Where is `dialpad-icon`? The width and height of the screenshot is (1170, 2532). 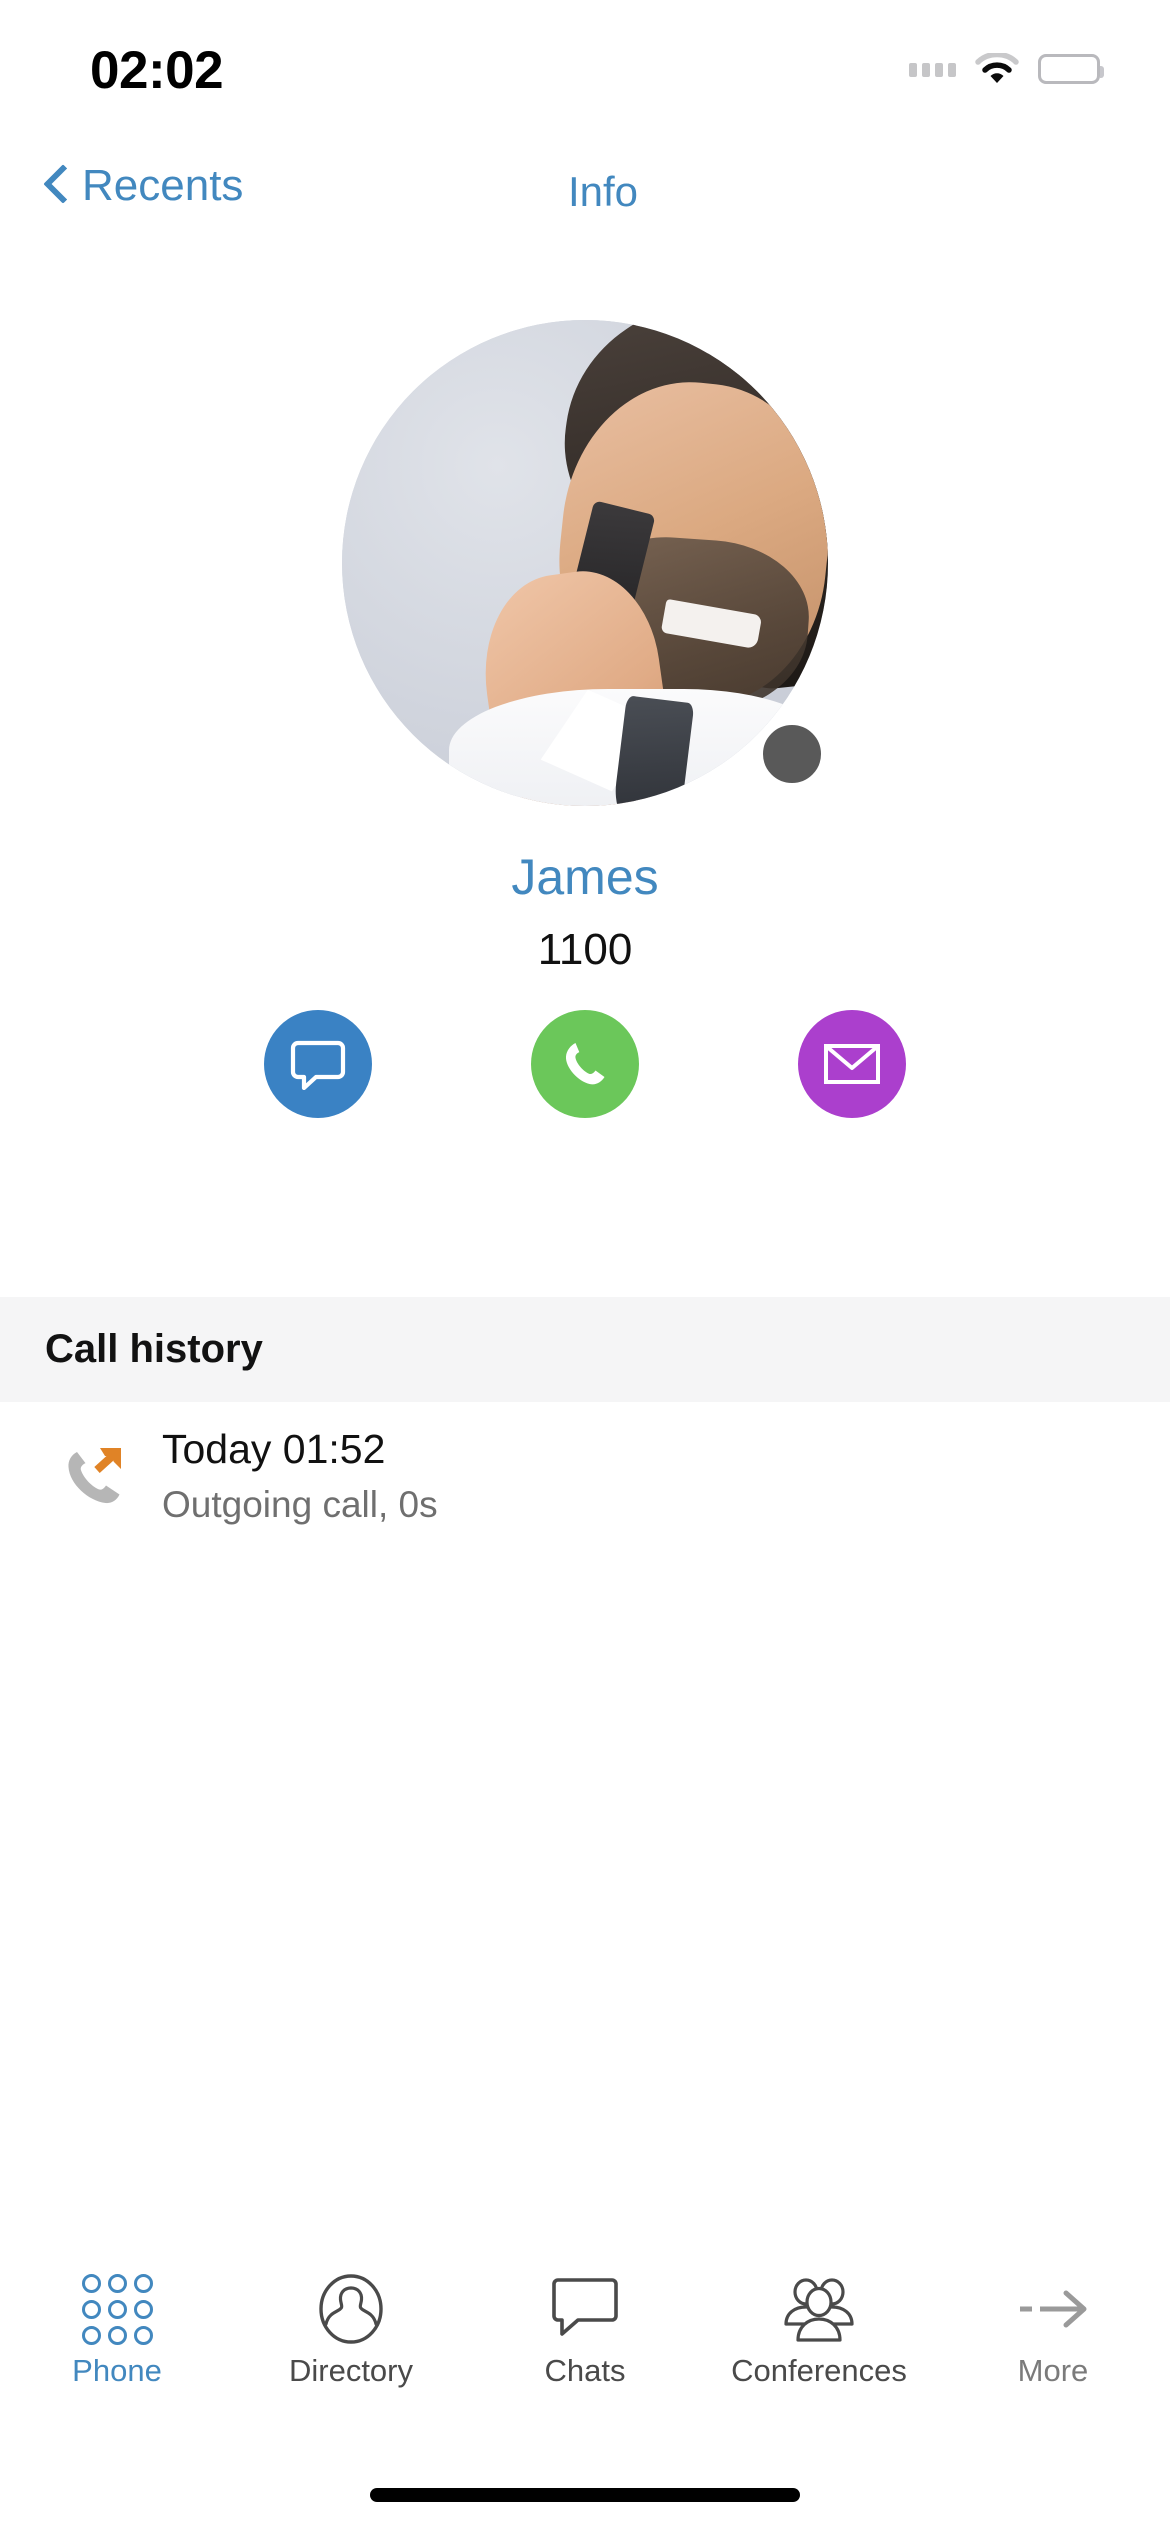 dialpad-icon is located at coordinates (117, 2309).